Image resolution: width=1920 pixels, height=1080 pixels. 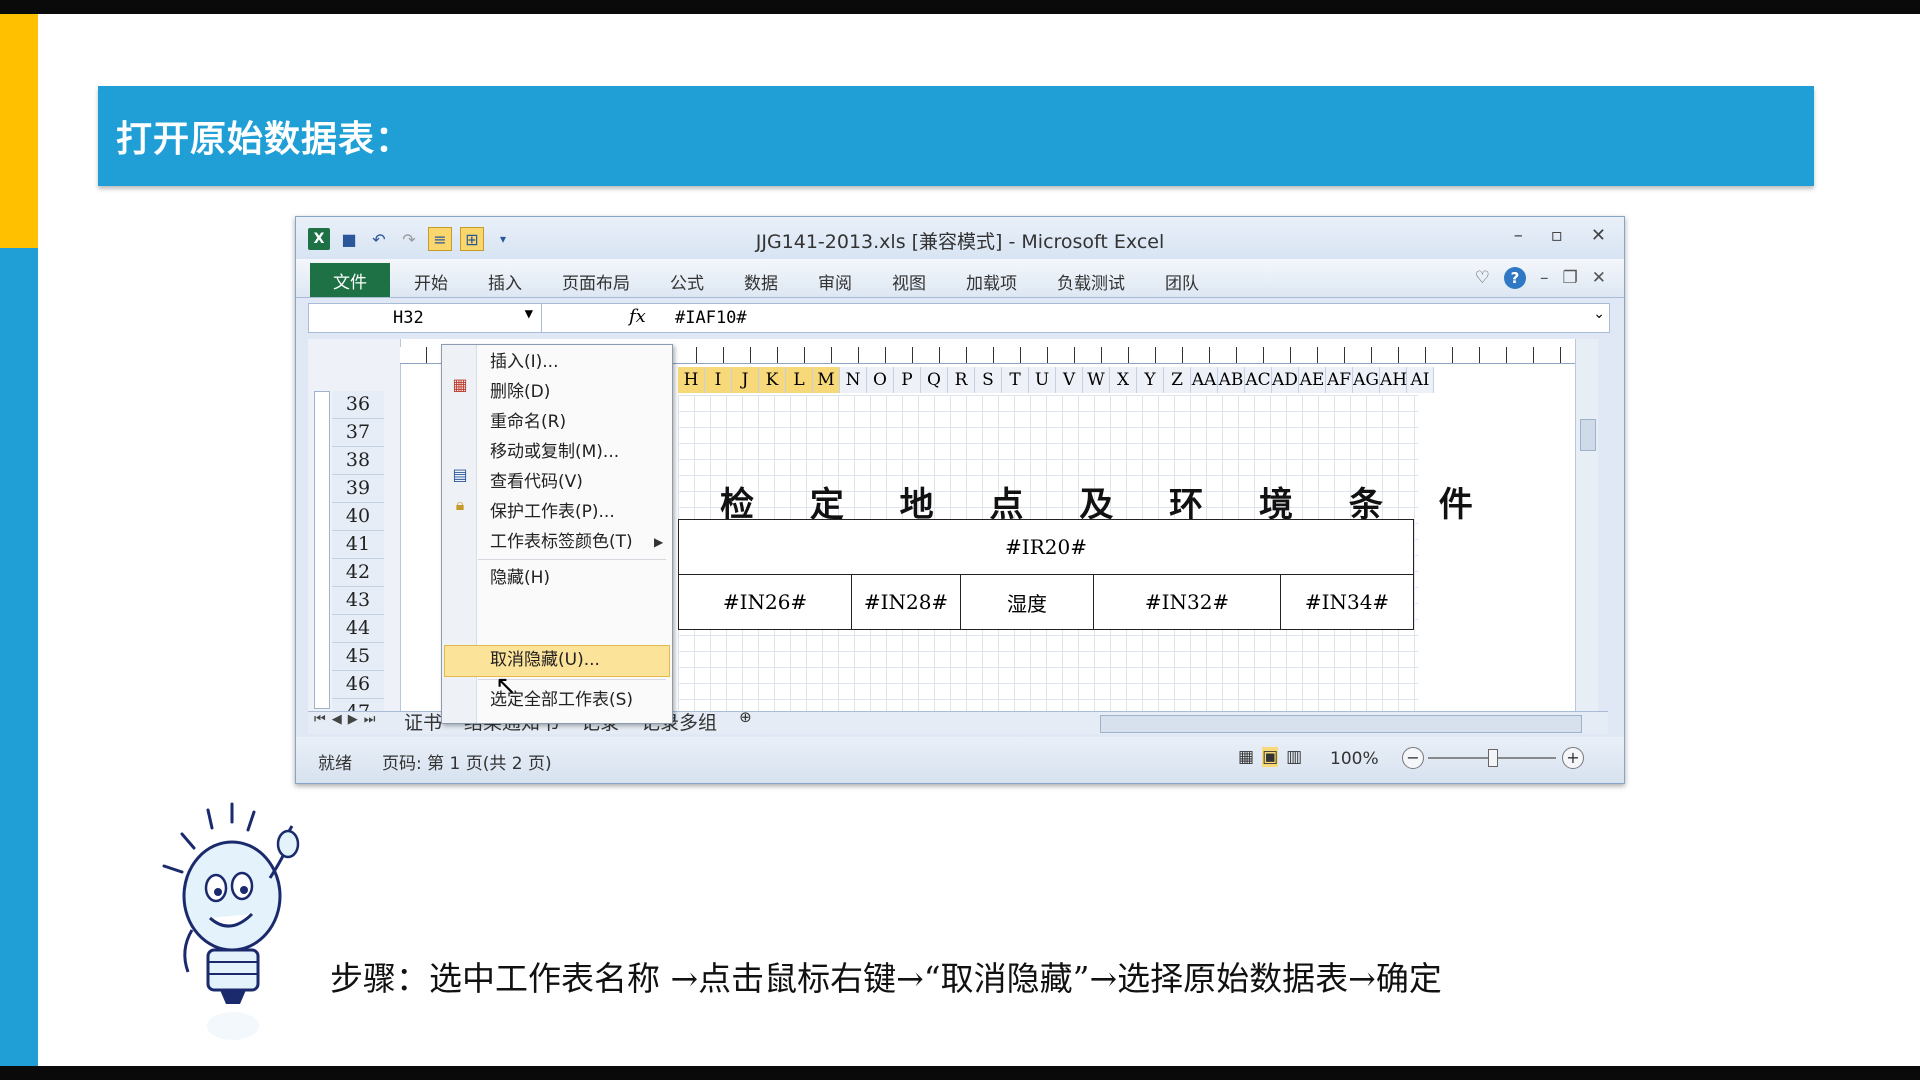 I want to click on name-box-dropdown-icon: ▼, so click(x=529, y=314).